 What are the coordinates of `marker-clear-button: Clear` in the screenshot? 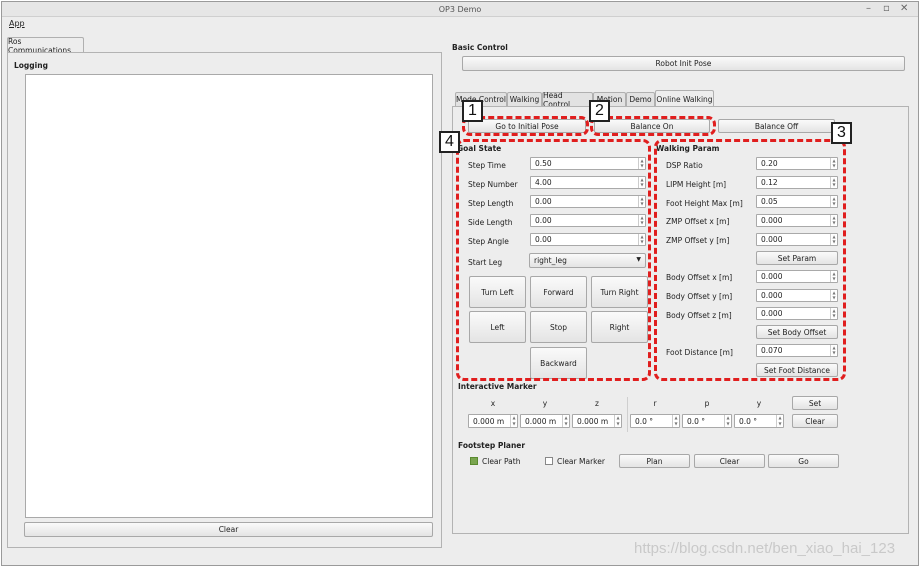 It's located at (815, 421).